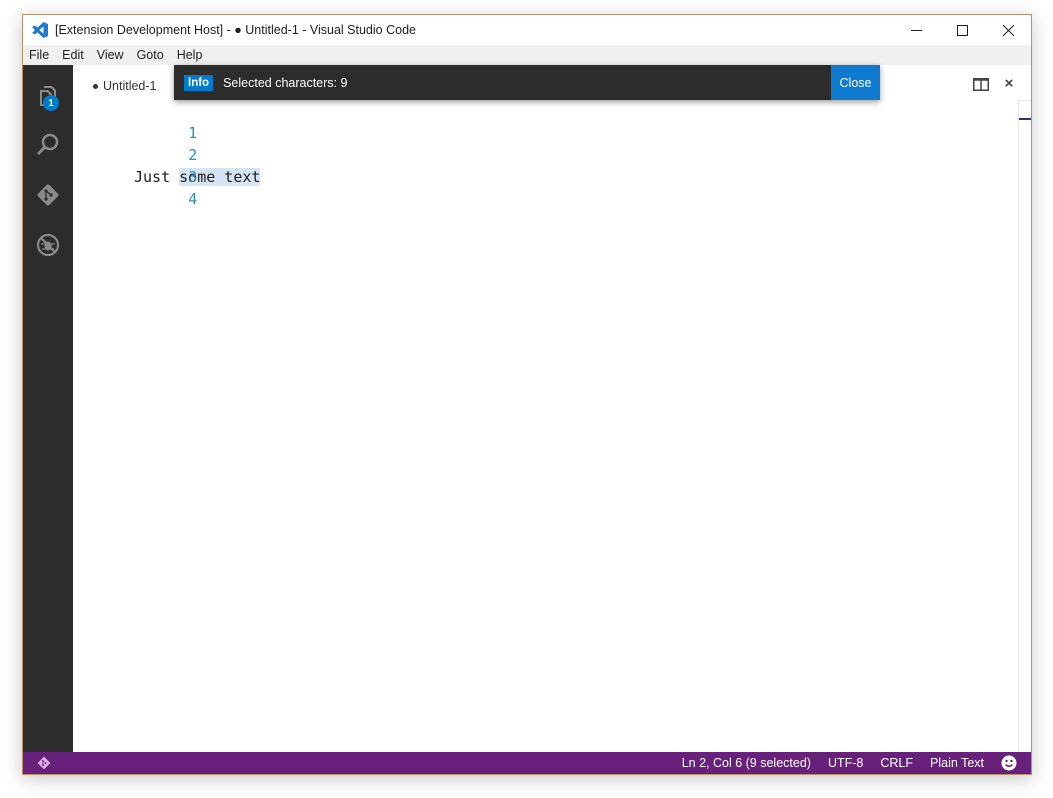 The height and width of the screenshot is (798, 1053). I want to click on line-number: 4, so click(193, 199).